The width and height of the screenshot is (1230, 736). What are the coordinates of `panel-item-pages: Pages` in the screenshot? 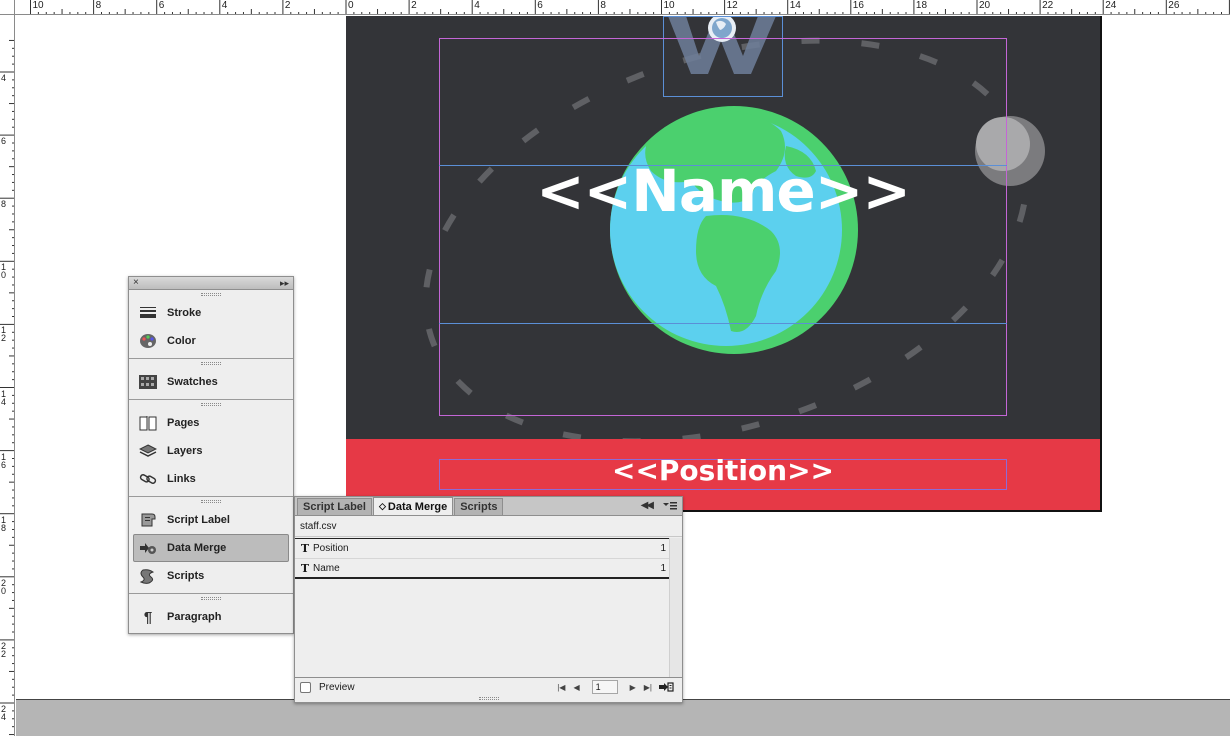 It's located at (211, 423).